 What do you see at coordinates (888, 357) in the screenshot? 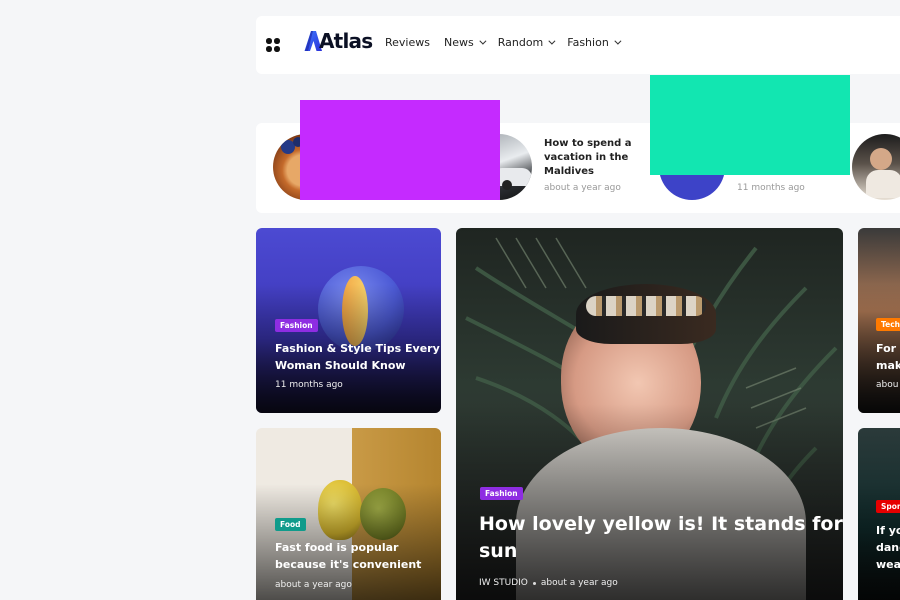
I see `card-title: For g mak` at bounding box center [888, 357].